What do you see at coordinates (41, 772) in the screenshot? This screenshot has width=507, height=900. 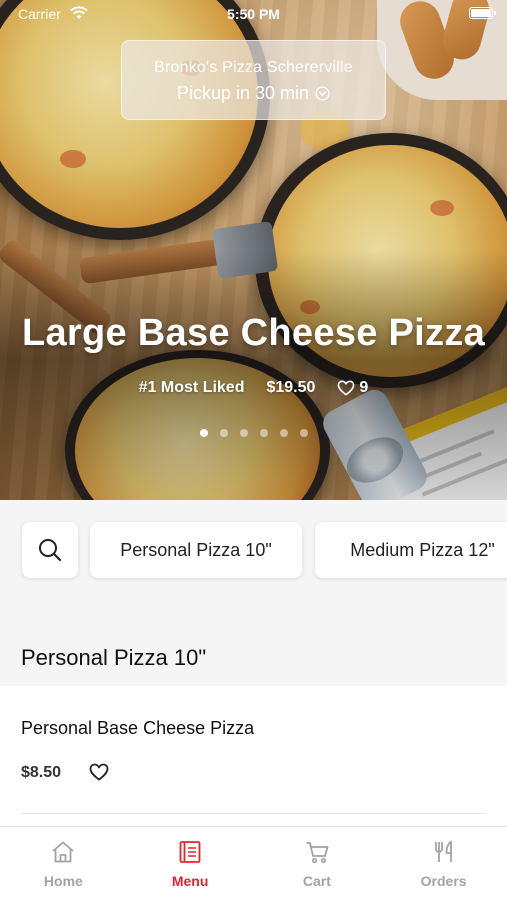 I see `menu-item-price: $8.50` at bounding box center [41, 772].